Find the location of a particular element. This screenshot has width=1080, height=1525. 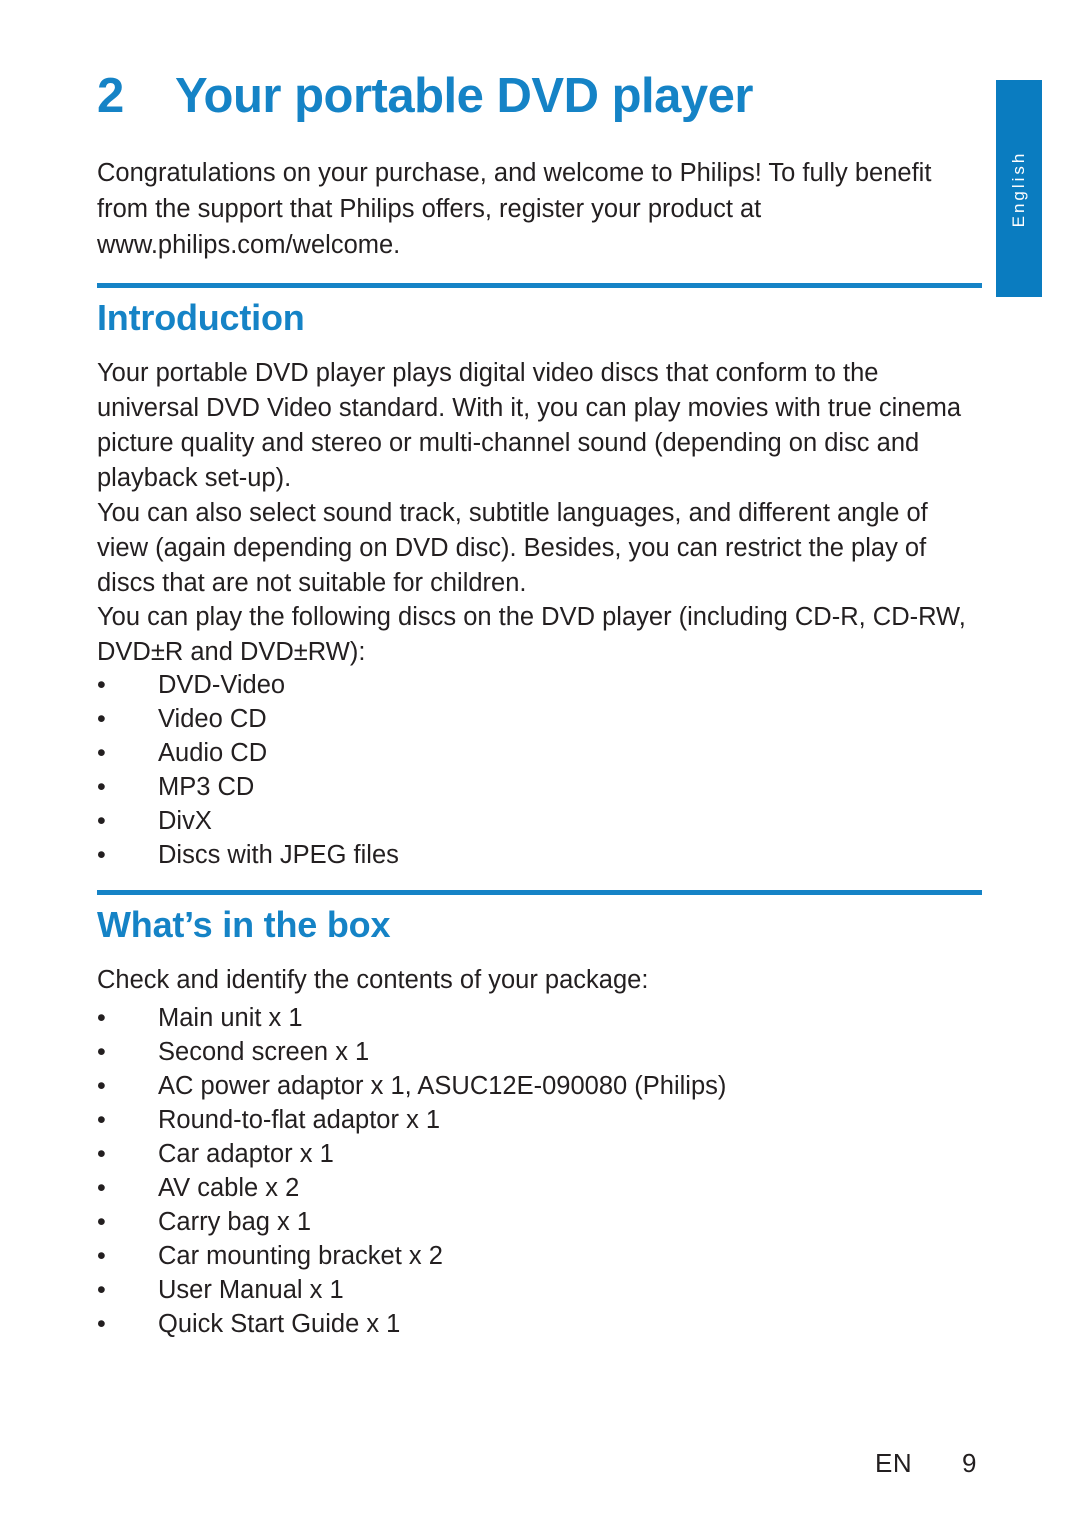

list-item: • Carry bag x 1 is located at coordinates (540, 1222).